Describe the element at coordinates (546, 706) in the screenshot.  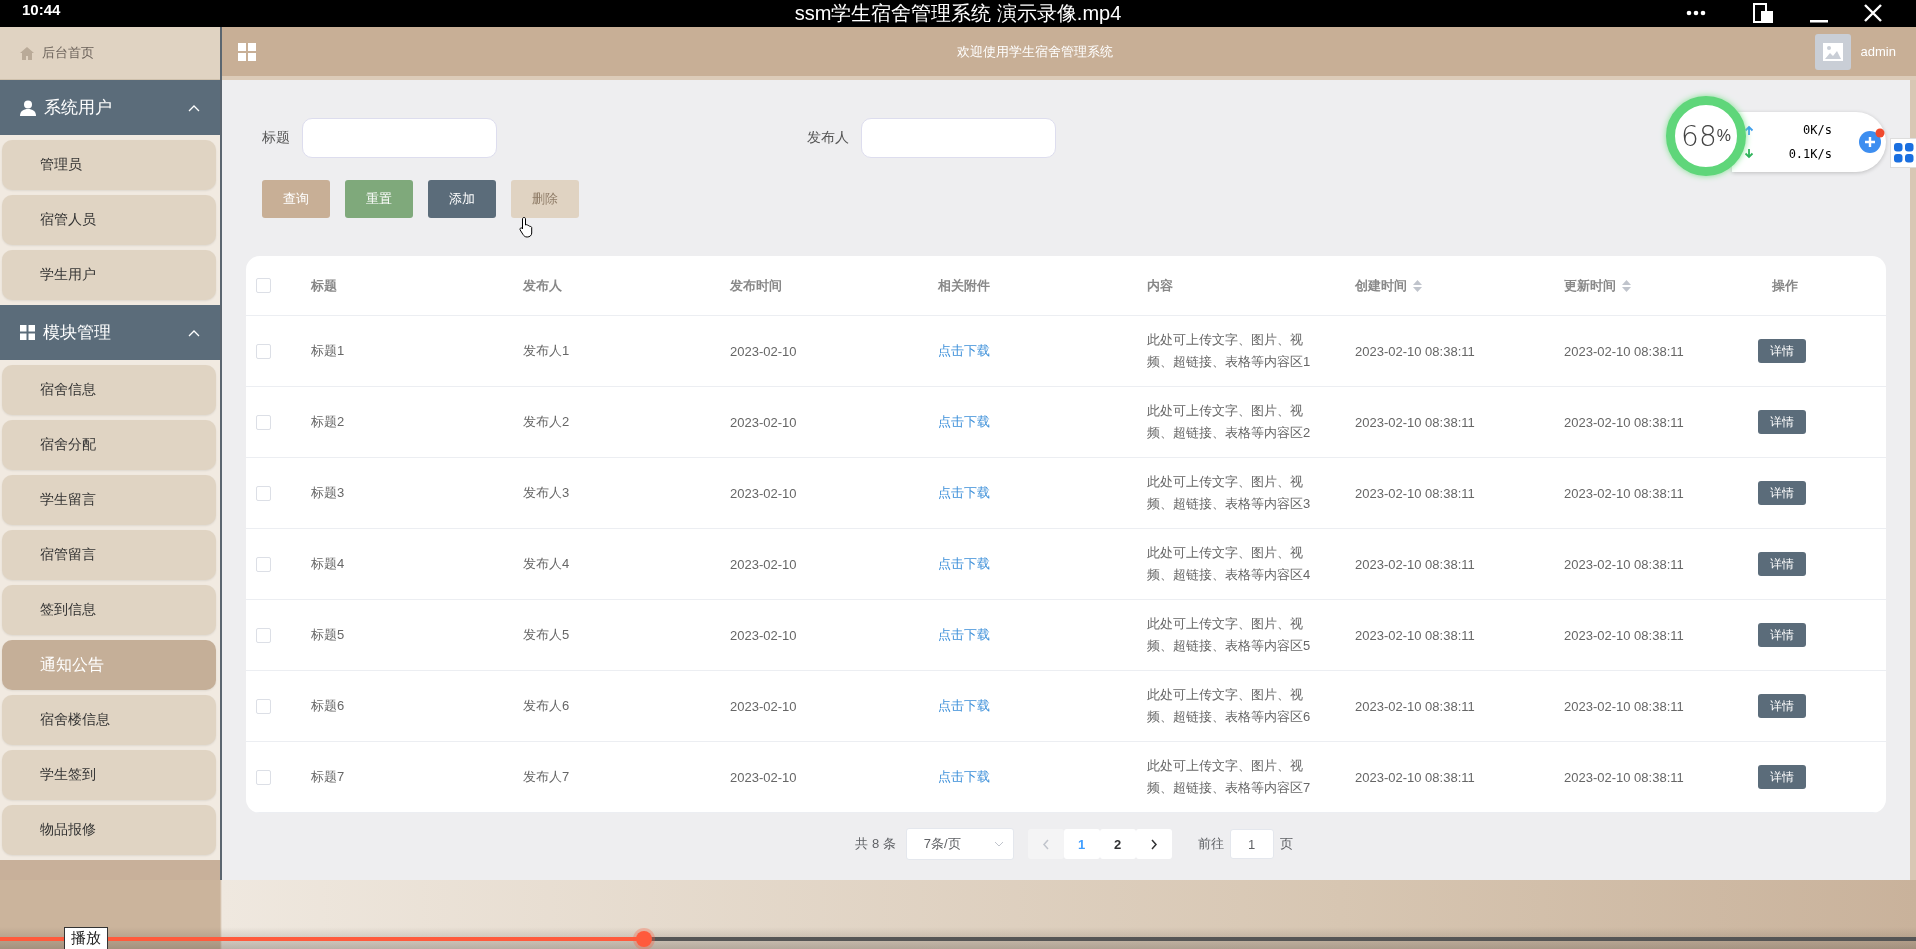
I see `table-cell: 发布人6` at that location.